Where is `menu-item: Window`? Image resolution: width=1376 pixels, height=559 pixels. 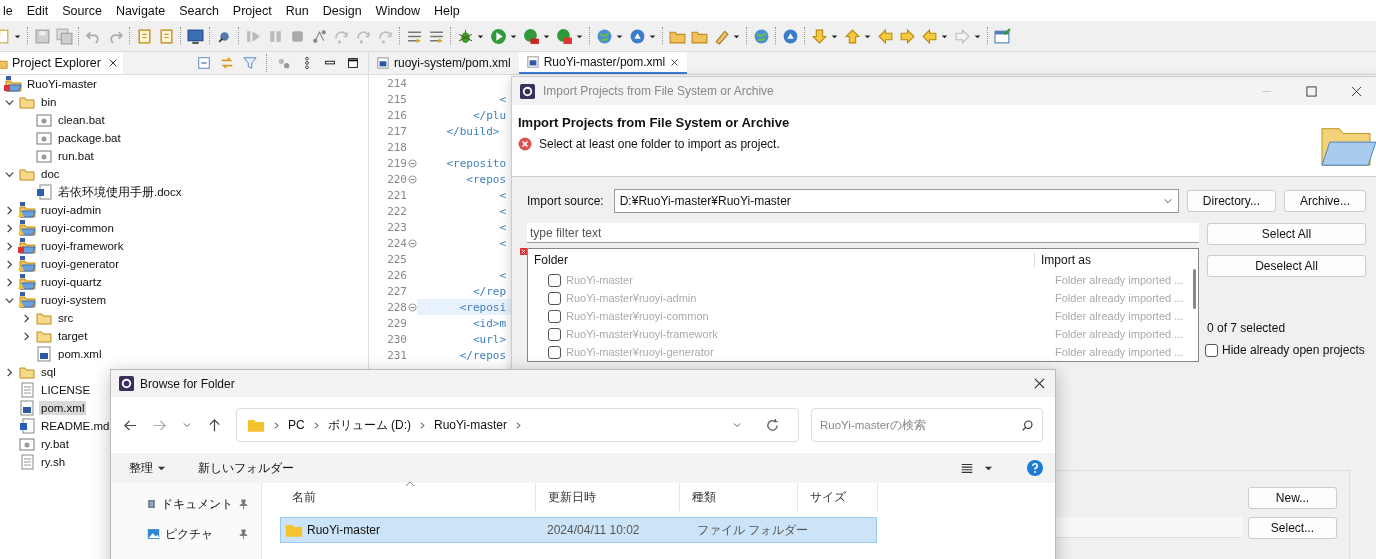
menu-item: Window is located at coordinates (398, 10).